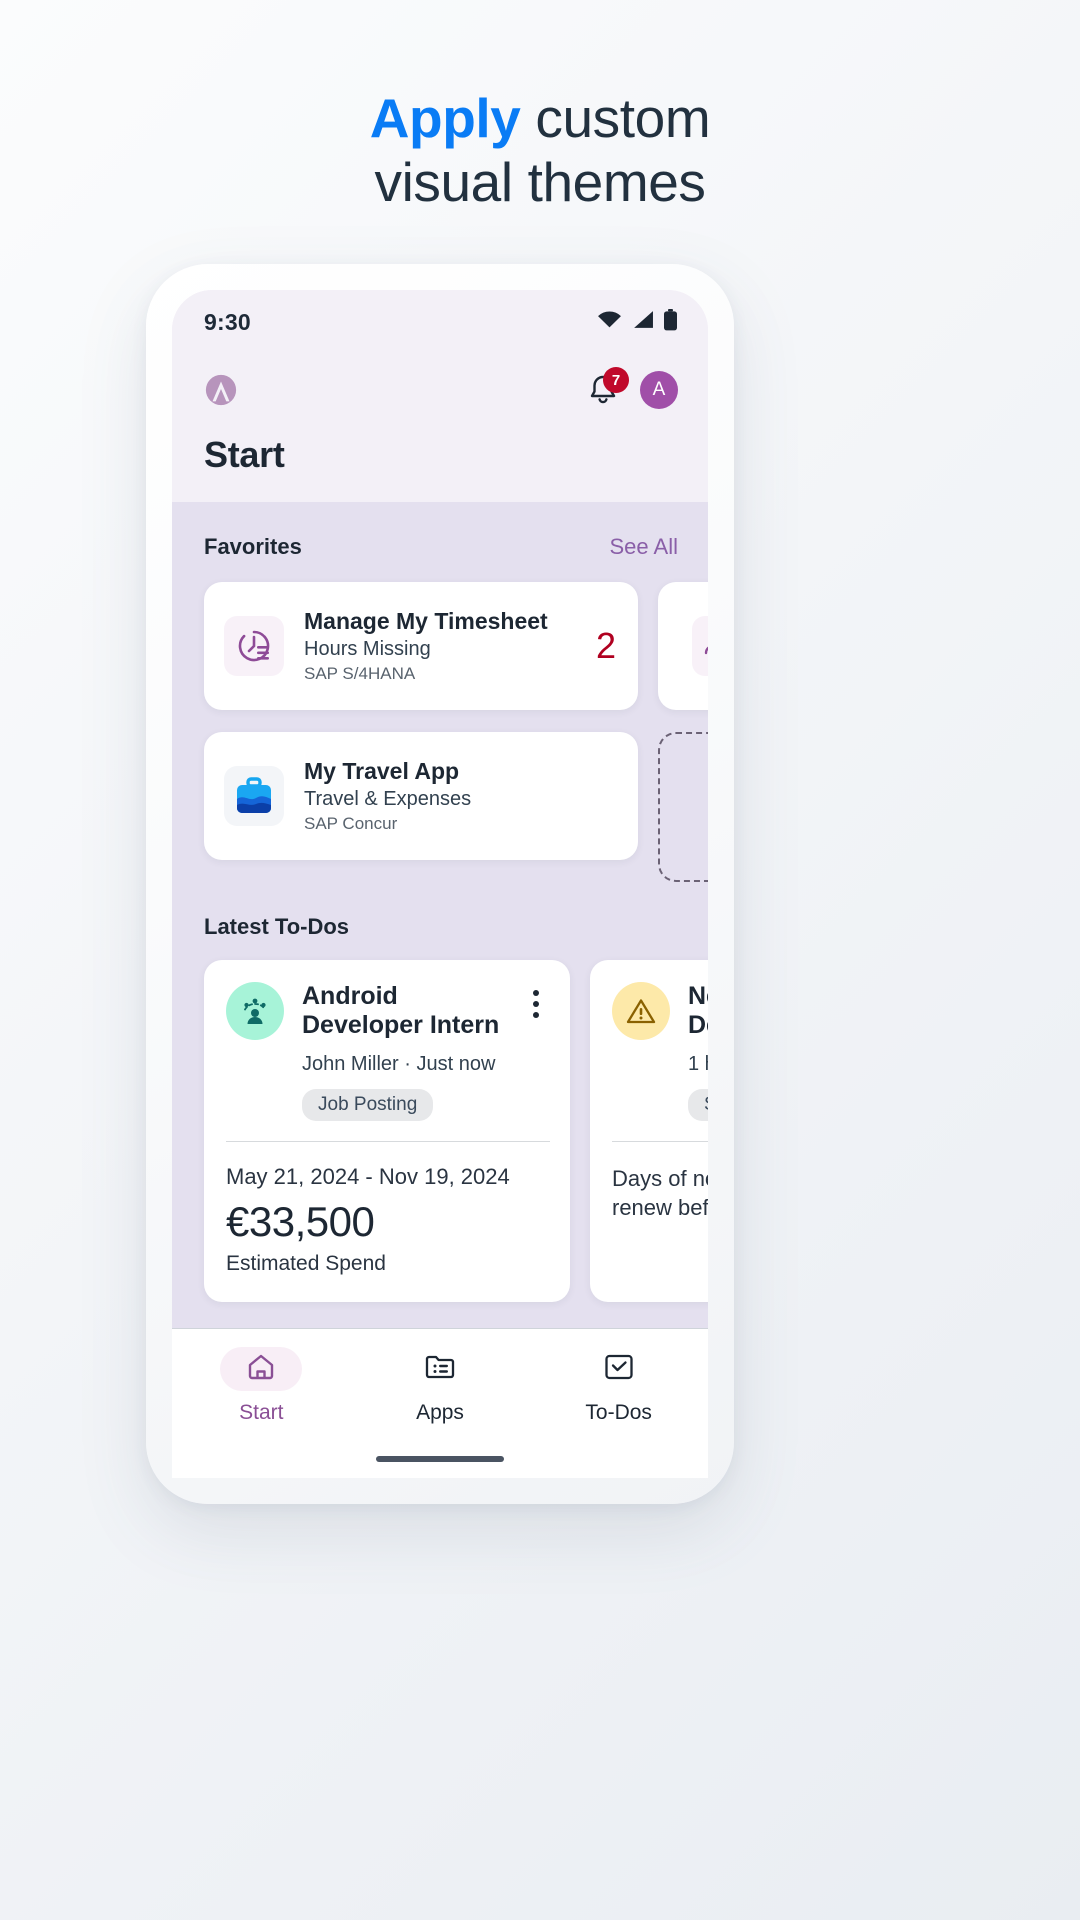  I want to click on favorite-card-team, so click(683, 646).